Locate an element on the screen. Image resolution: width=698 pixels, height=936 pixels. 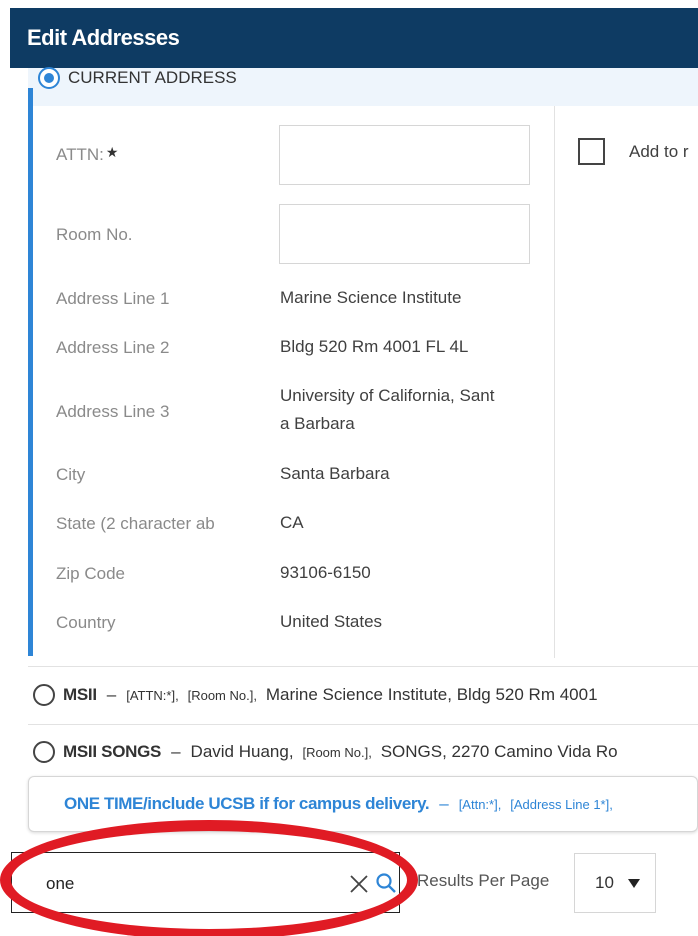
address-line-3-label: Address Line 3 is located at coordinates (113, 411).